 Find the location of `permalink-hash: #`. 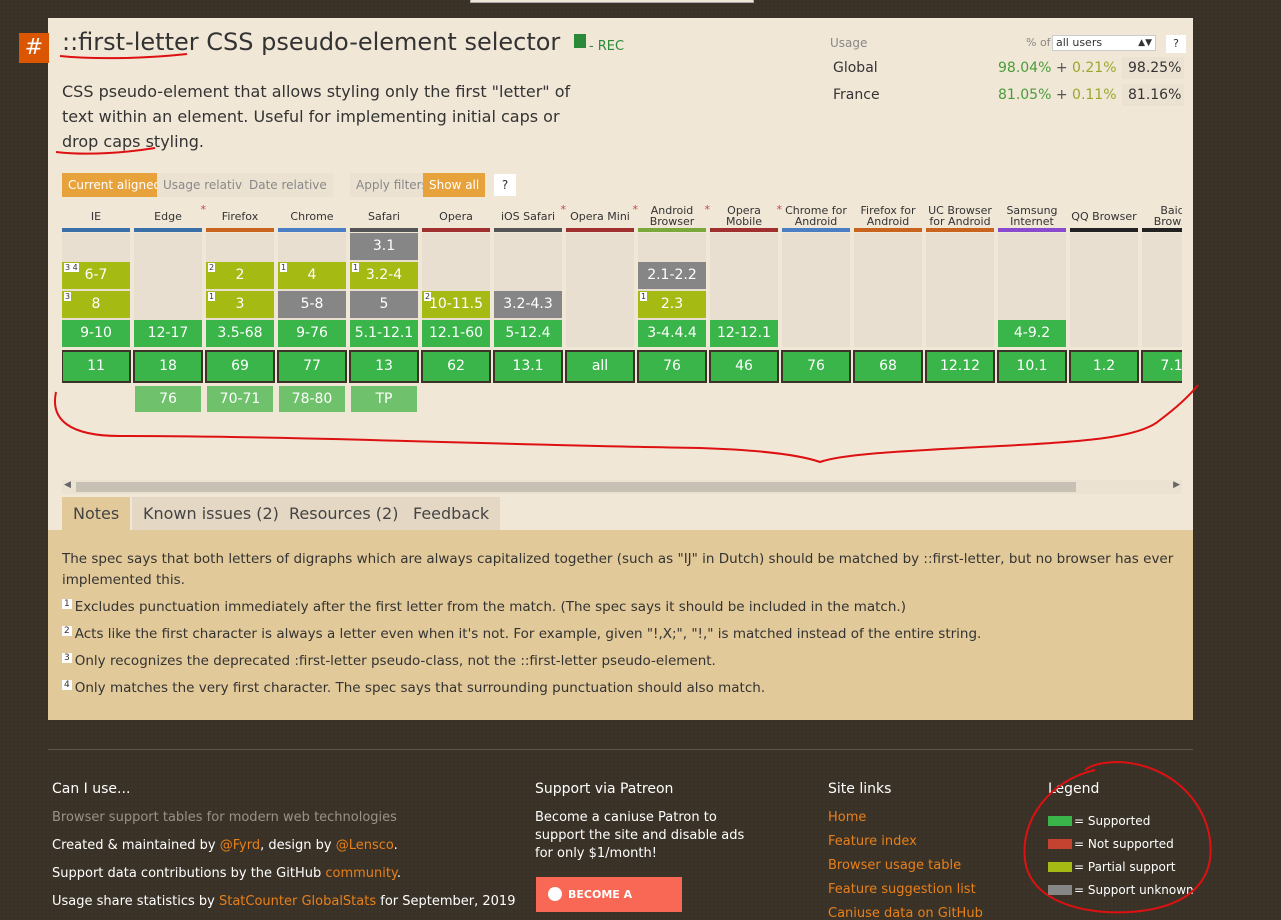

permalink-hash: # is located at coordinates (34, 48).